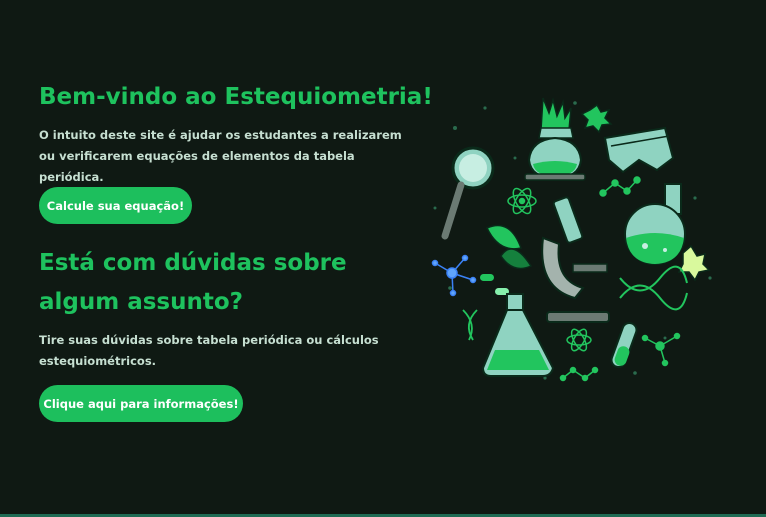  Describe the element at coordinates (575, 259) in the screenshot. I see `microscope-icon` at that location.